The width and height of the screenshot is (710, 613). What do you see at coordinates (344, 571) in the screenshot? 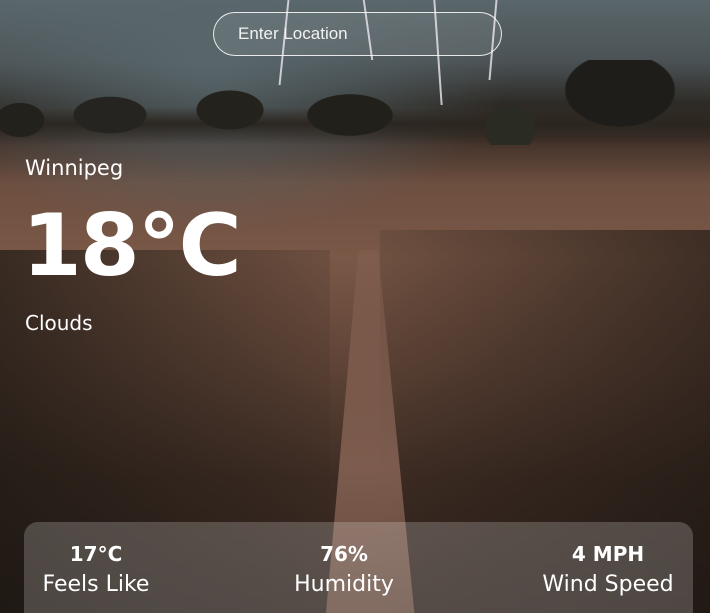
I see `humidity-stat: 76% Humidity` at bounding box center [344, 571].